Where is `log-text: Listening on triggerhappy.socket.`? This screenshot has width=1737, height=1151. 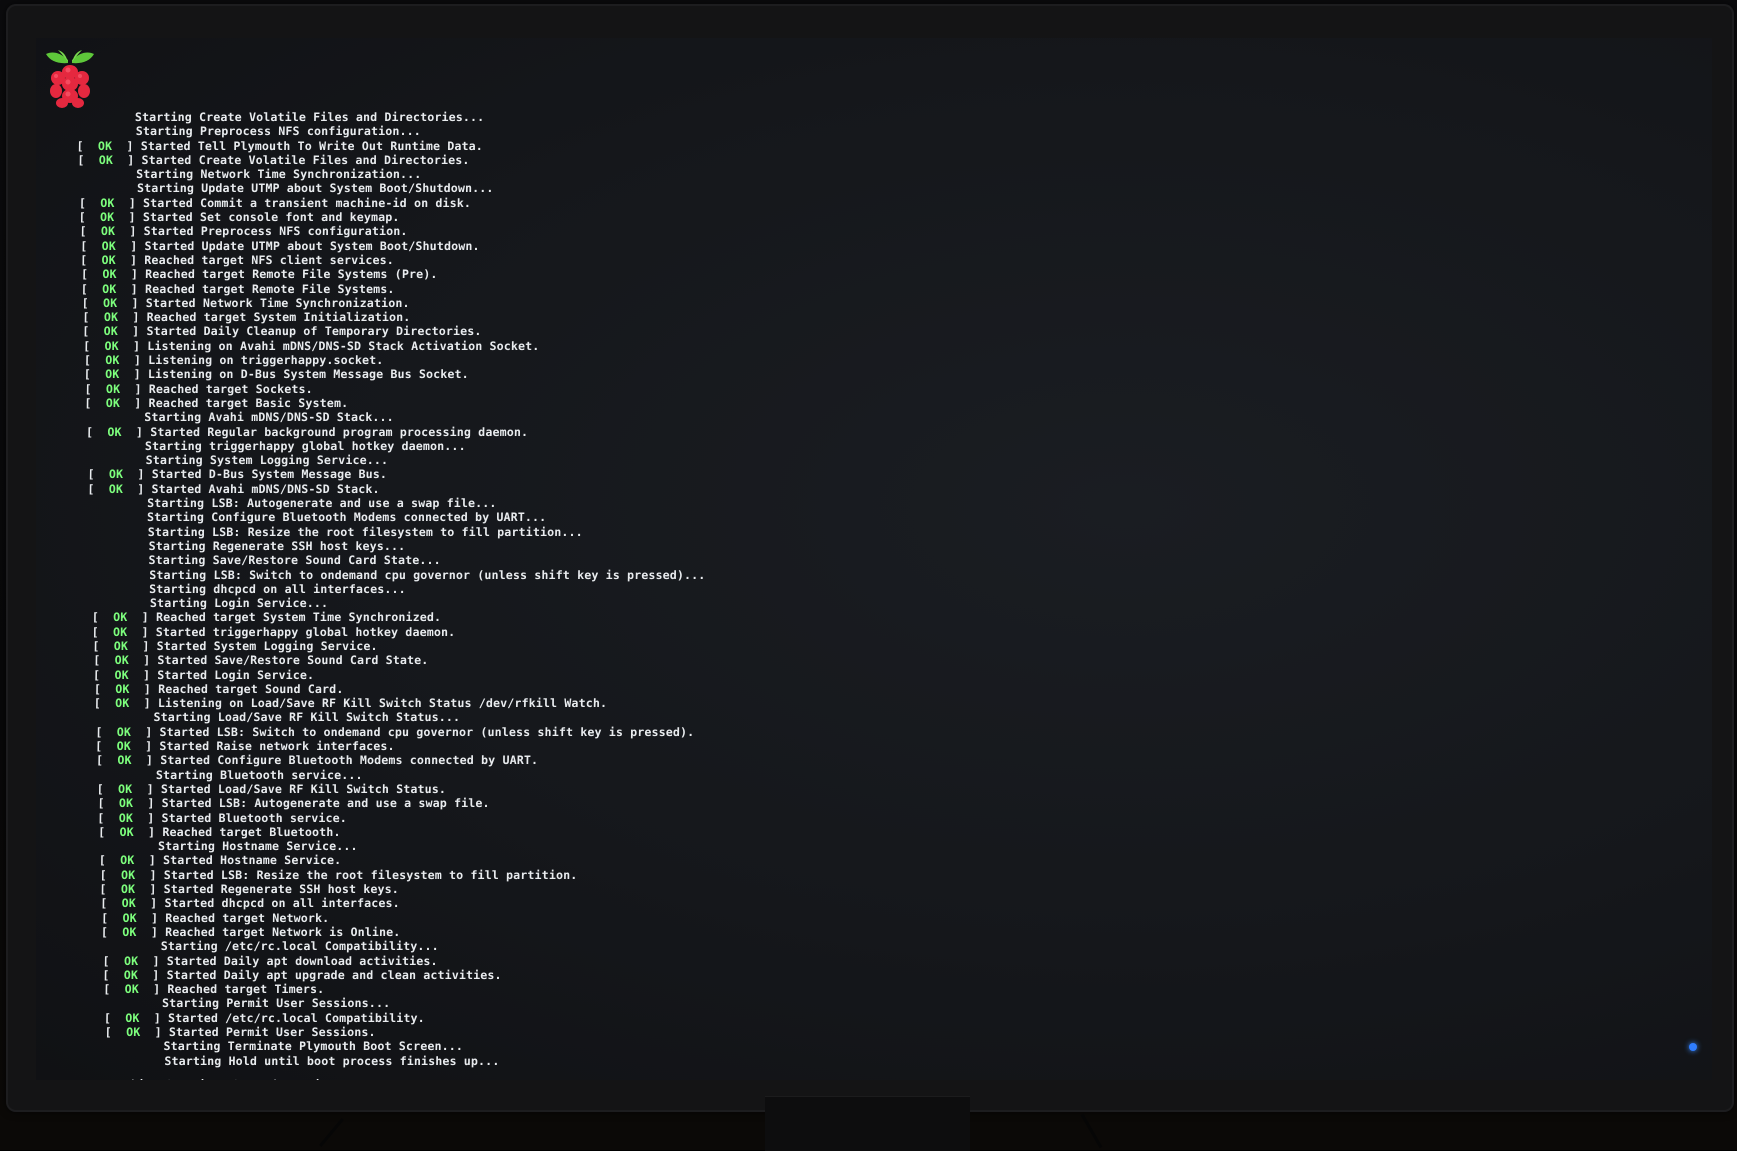
log-text: Listening on triggerhappy.socket. is located at coordinates (266, 360).